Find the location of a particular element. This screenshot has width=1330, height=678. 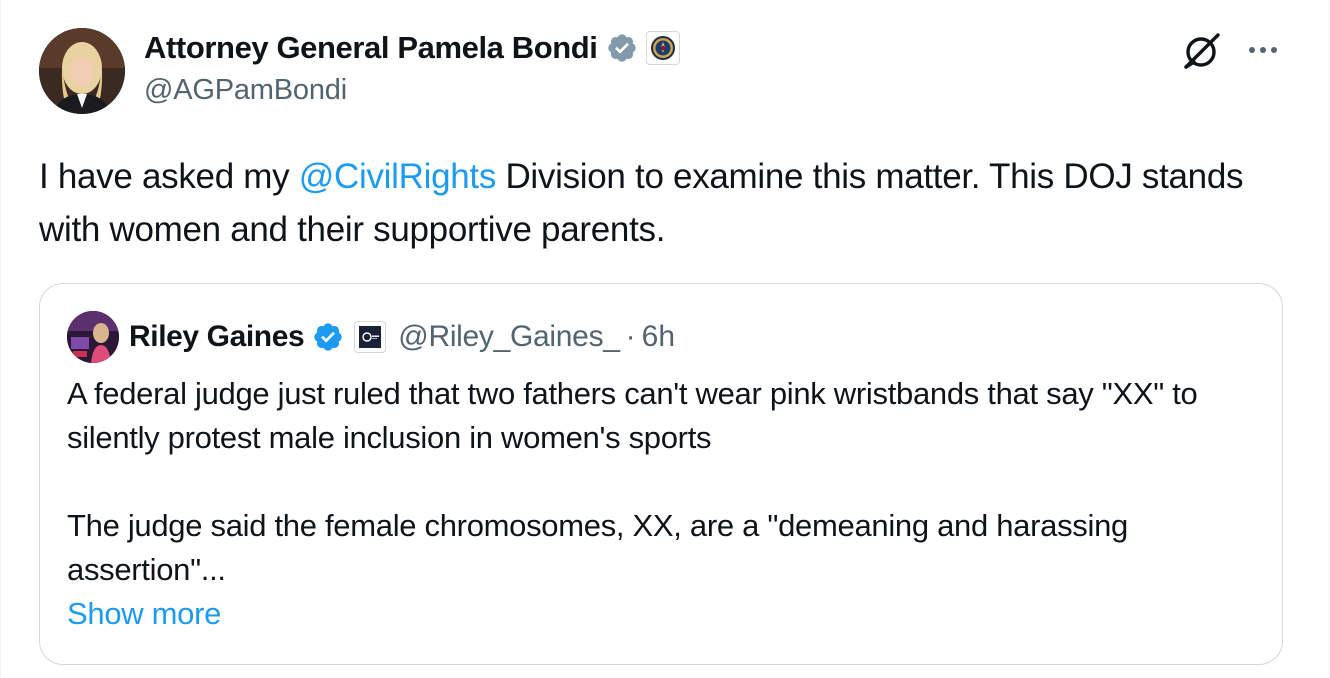

quoted-author-avatar-image is located at coordinates (93, 337).